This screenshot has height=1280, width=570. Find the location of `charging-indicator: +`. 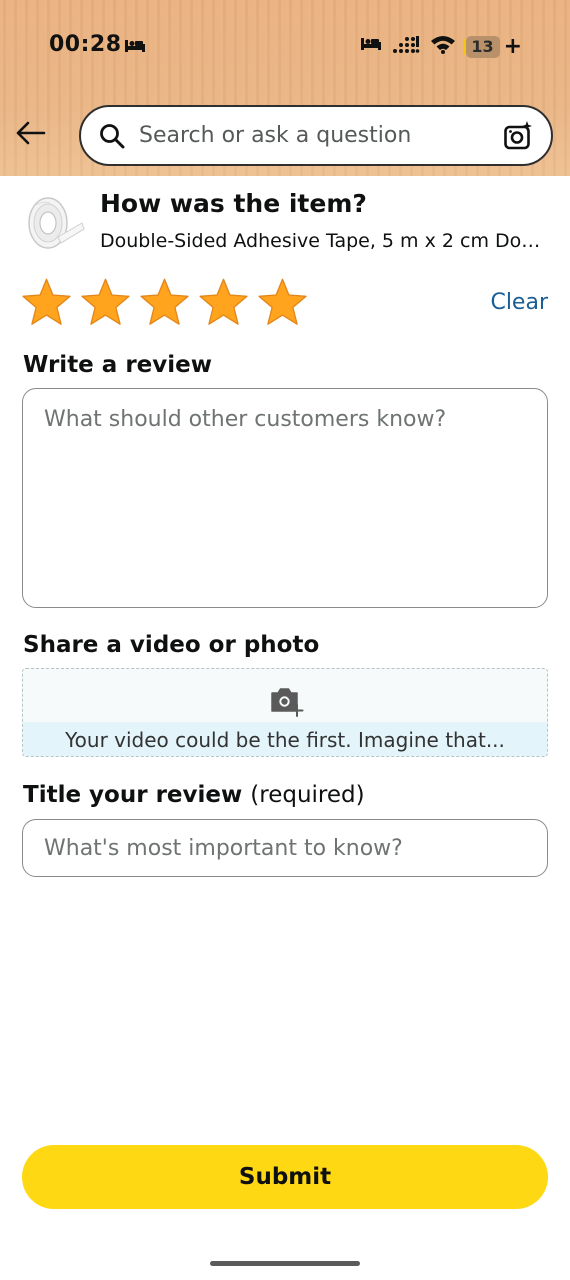

charging-indicator: + is located at coordinates (512, 46).